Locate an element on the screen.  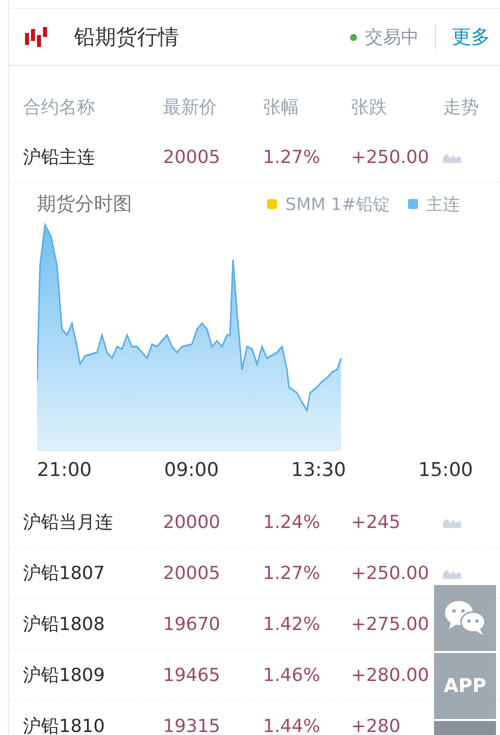
time-axis-label: 09:00 is located at coordinates (191, 470).